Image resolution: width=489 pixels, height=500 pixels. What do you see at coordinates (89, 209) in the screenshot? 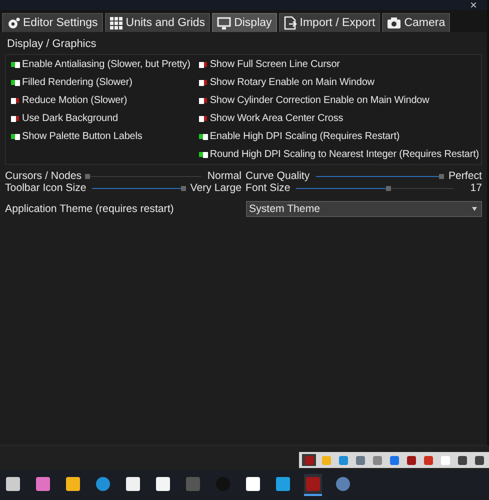
I see `theme-label: Application Theme (requires restart)` at bounding box center [89, 209].